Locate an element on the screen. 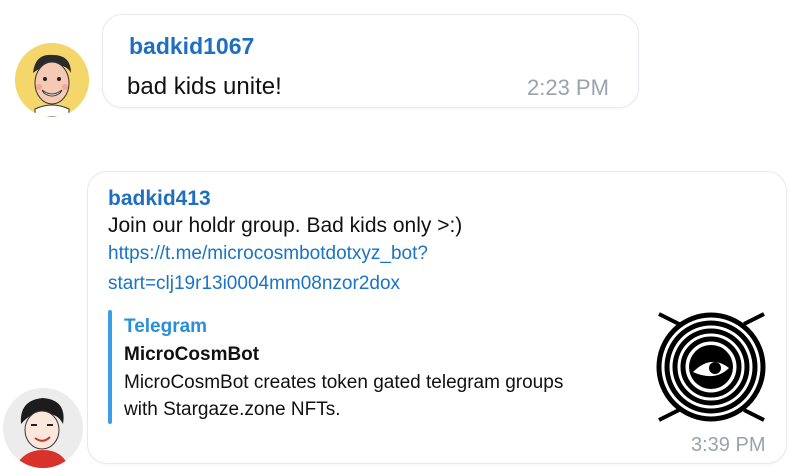 Image resolution: width=800 pixels, height=476 pixels. avatar-badkid413 is located at coordinates (43, 428).